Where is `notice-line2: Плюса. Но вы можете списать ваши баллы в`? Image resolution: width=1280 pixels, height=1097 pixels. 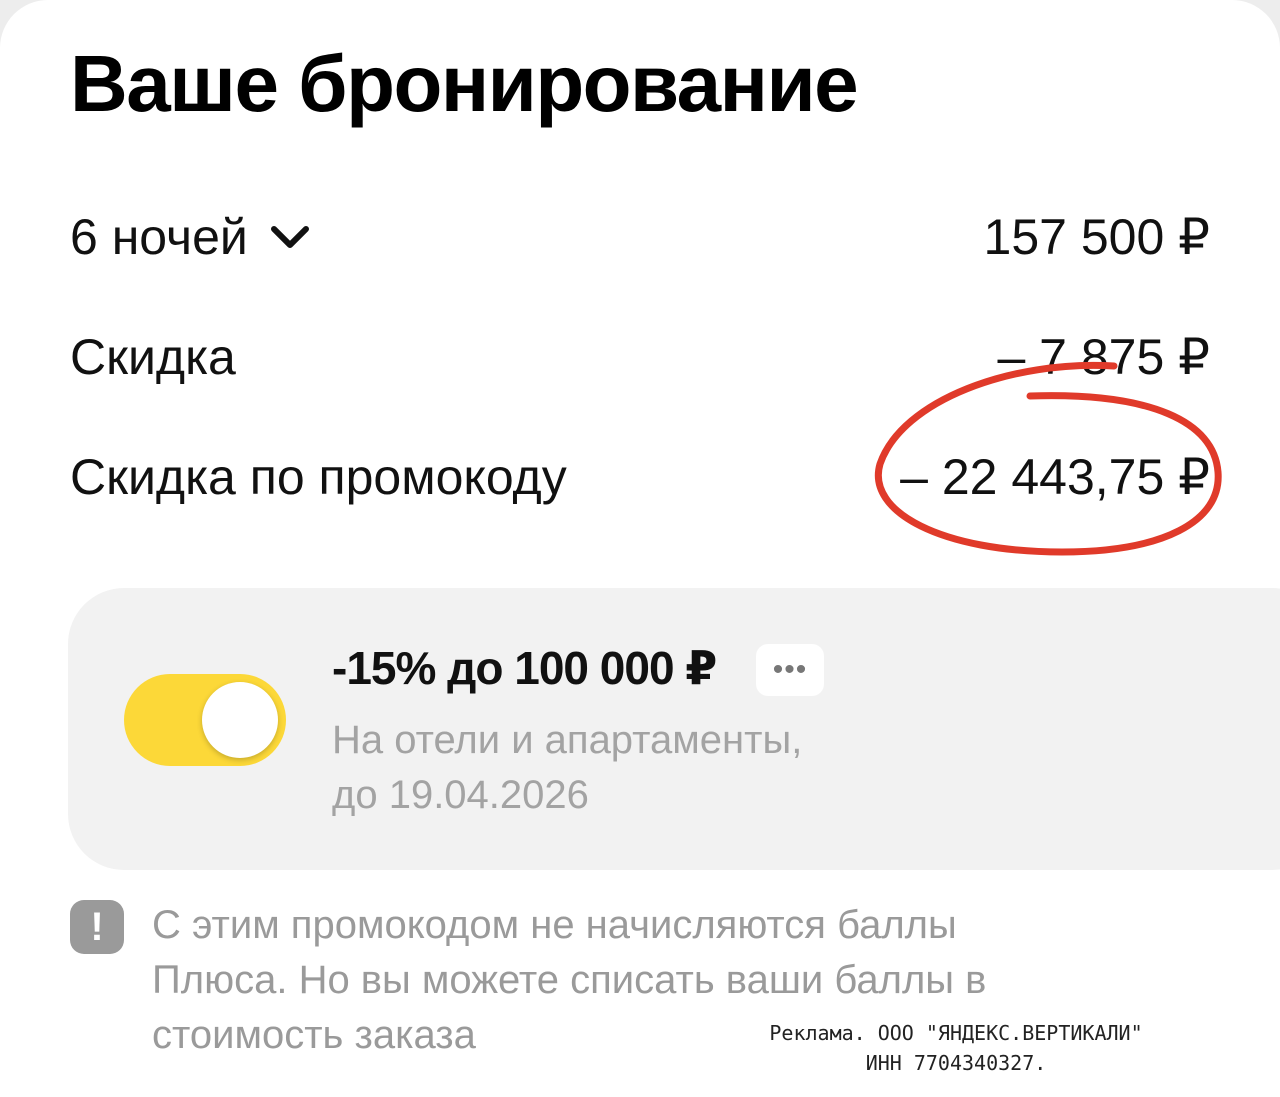 notice-line2: Плюса. Но вы можете списать ваши баллы в is located at coordinates (569, 980).